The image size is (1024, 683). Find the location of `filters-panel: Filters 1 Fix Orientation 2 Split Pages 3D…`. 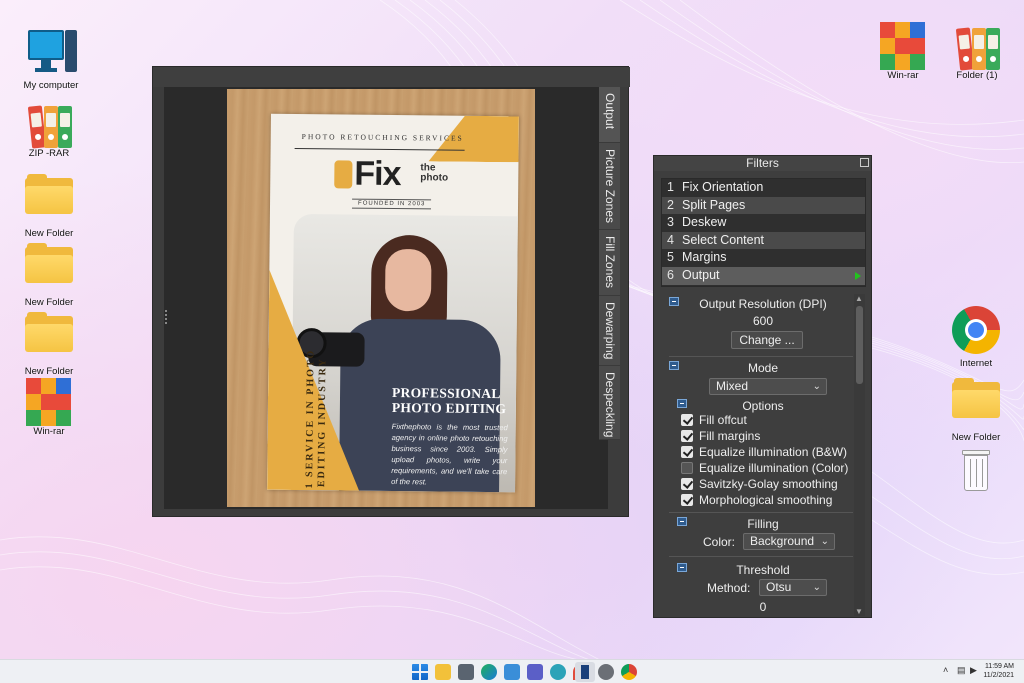

filters-panel: Filters 1 Fix Orientation 2 Split Pages 3D… is located at coordinates (762, 386).